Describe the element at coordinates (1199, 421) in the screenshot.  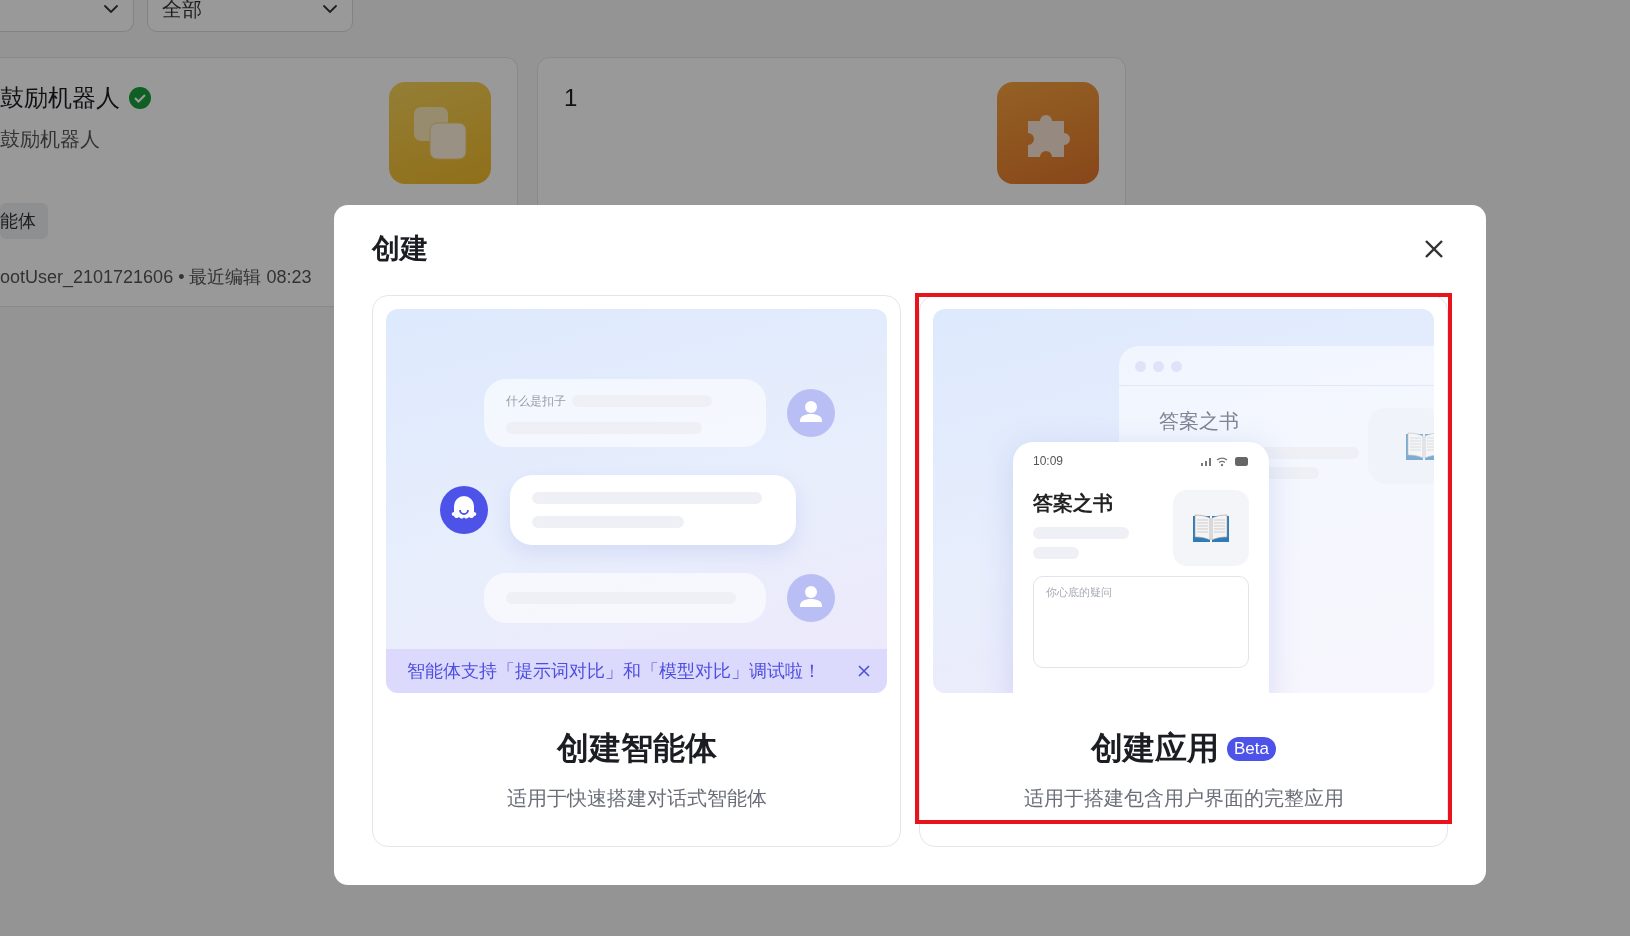
I see `window-title: 答案之书` at that location.